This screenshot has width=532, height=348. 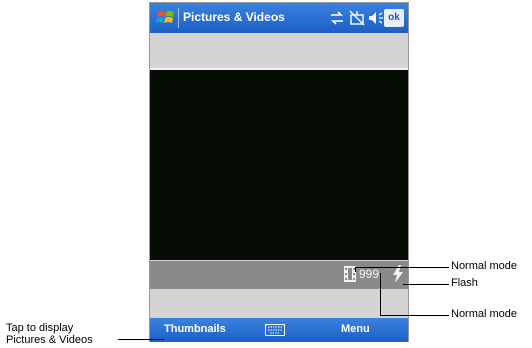 I want to click on callout-tap-line2: Pictures & Videos, so click(x=49, y=340).